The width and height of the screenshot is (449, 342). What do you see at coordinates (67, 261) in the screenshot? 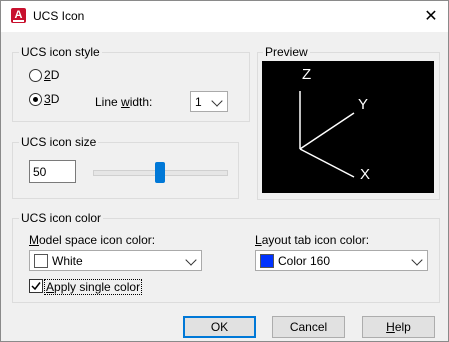
I see `model-color-value: White` at bounding box center [67, 261].